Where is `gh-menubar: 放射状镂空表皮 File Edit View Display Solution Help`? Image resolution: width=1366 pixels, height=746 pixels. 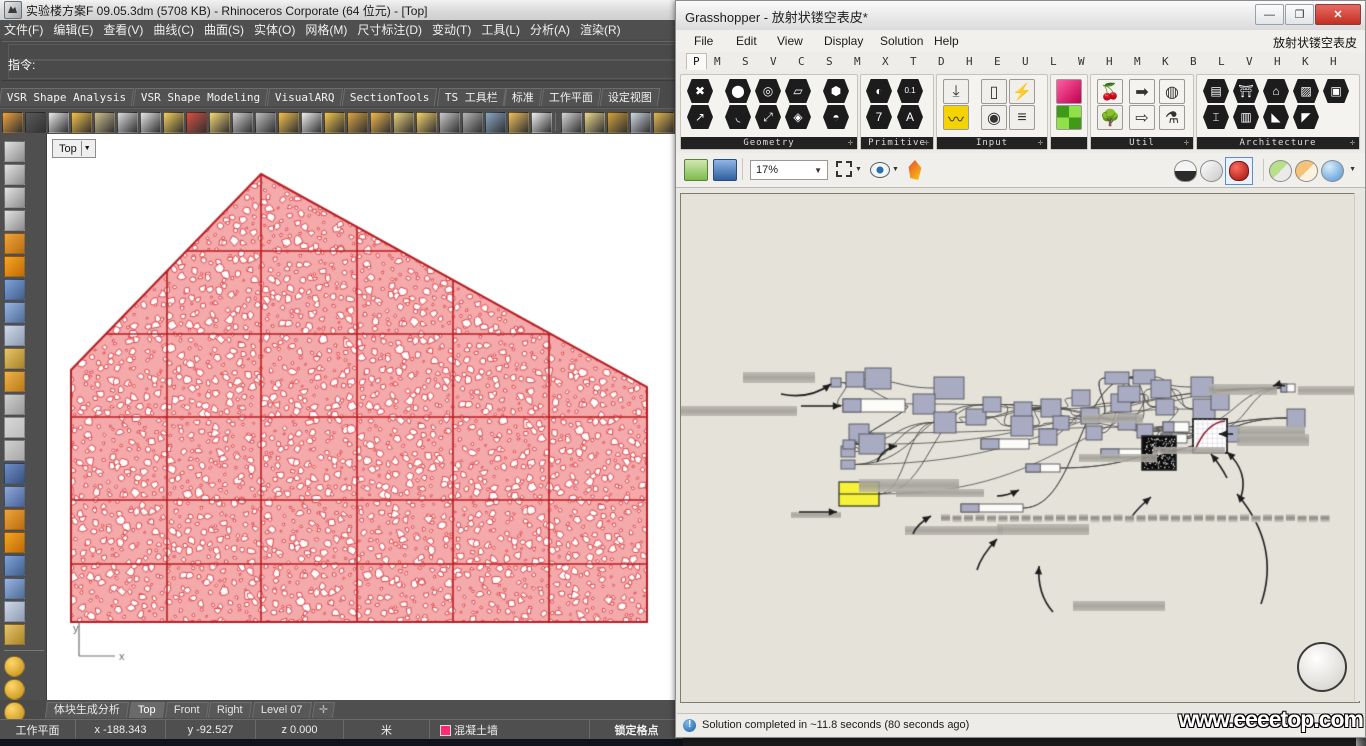 gh-menubar: 放射状镂空表皮 File Edit View Display Solution Help is located at coordinates (1020, 41).